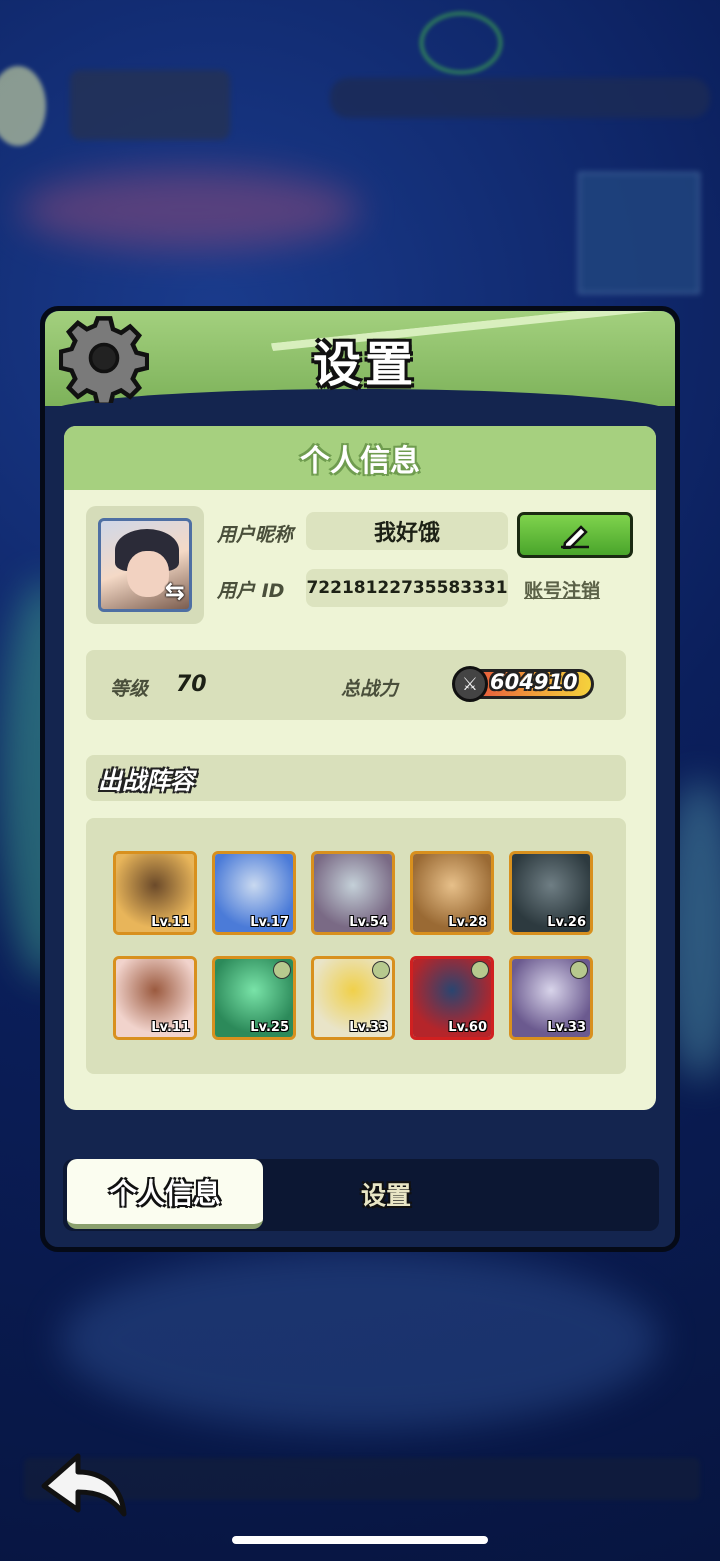 This screenshot has height=1561, width=720. Describe the element at coordinates (407, 531) in the screenshot. I see `nickname-field: 我好饿` at that location.